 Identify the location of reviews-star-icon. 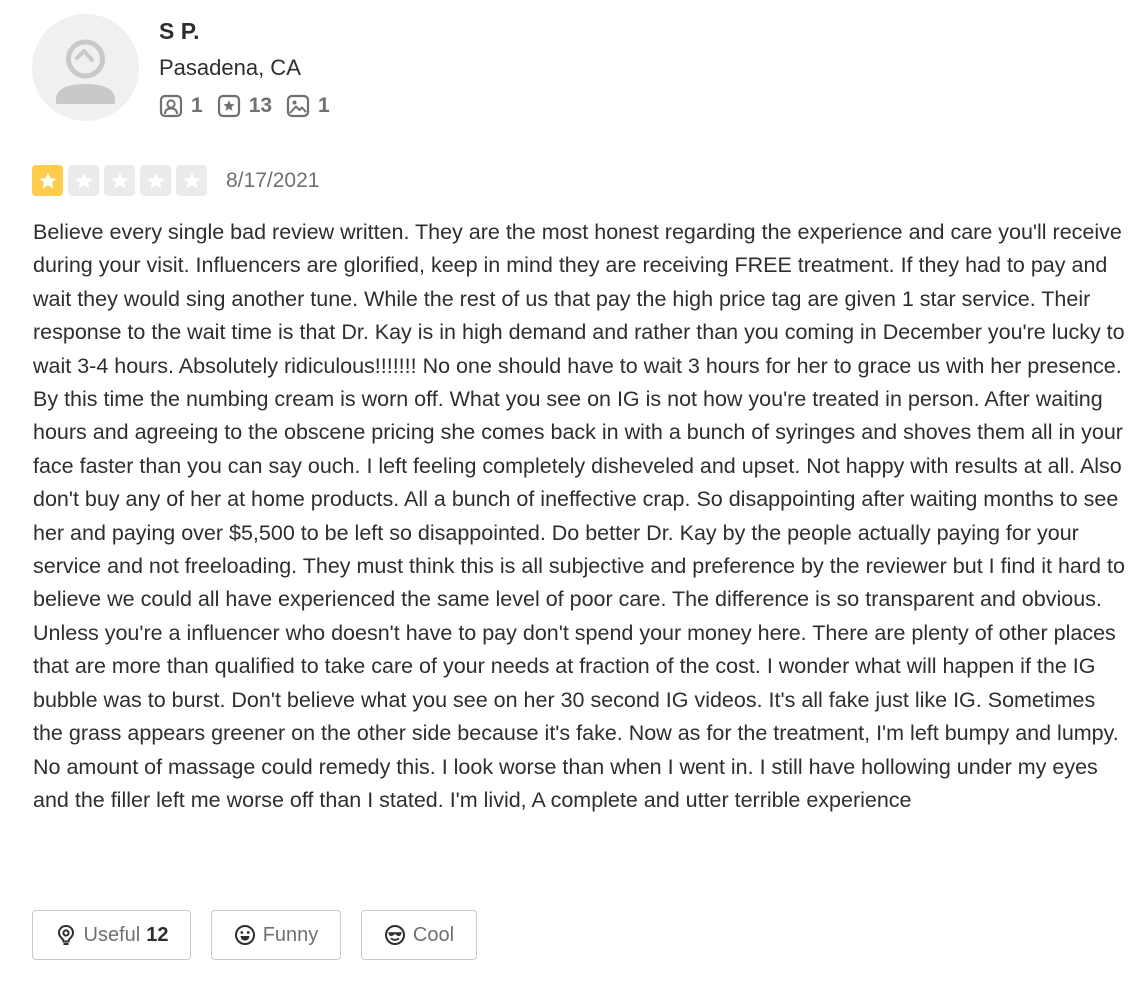
(228, 106).